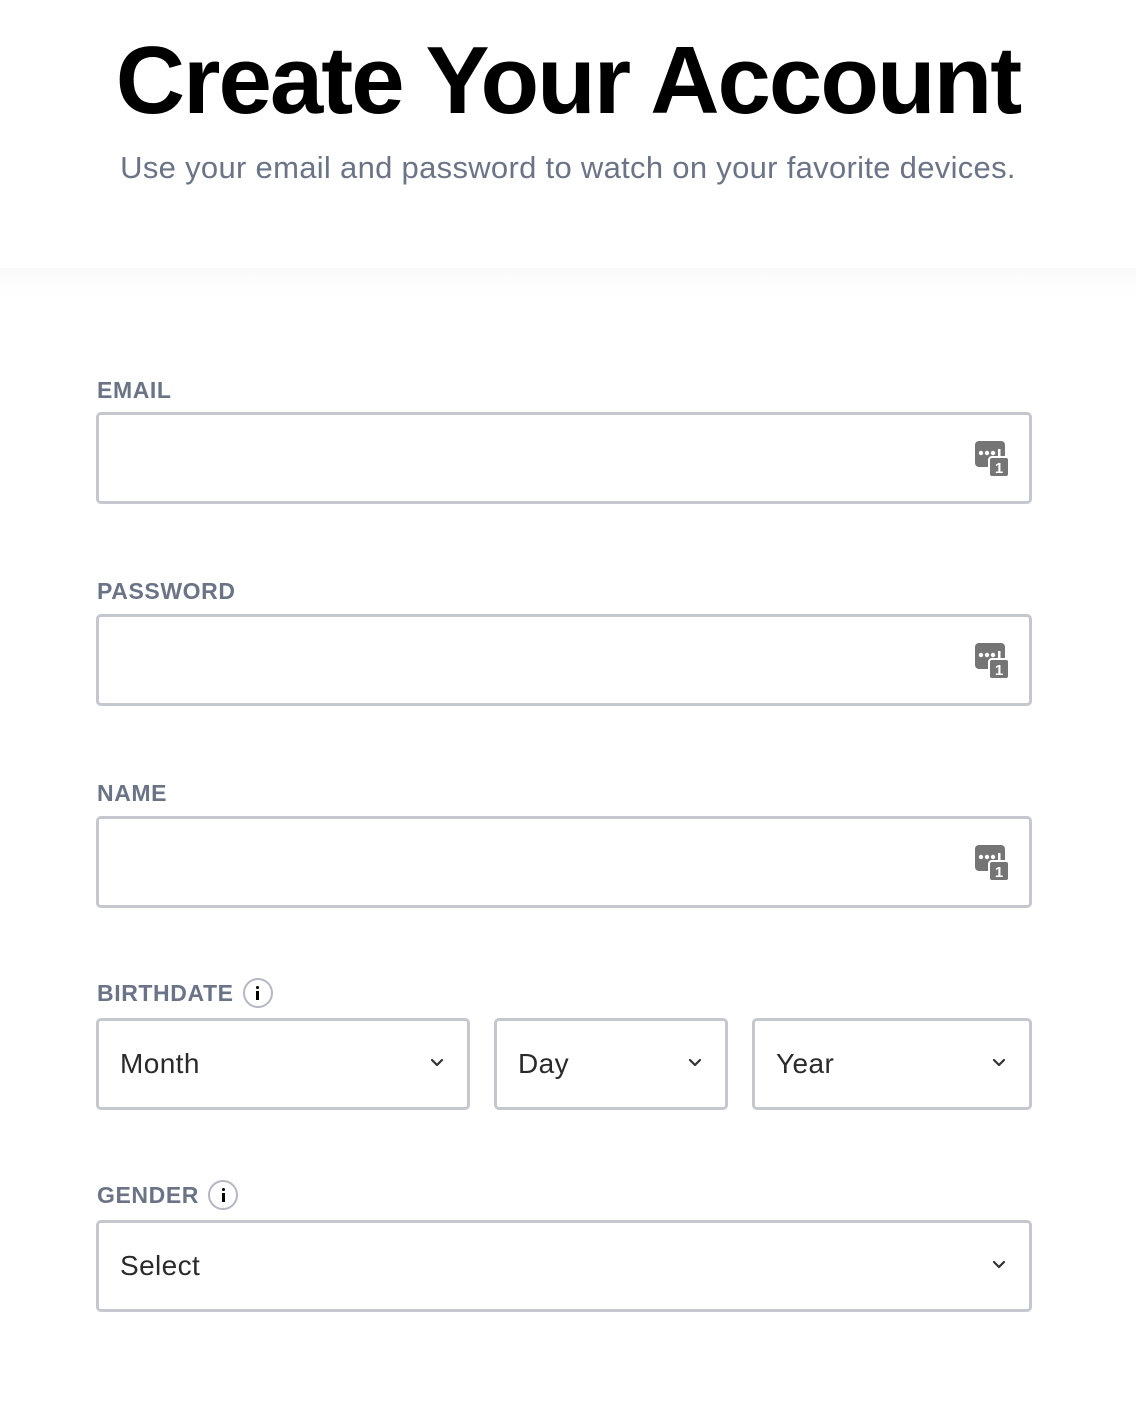  What do you see at coordinates (160, 1063) in the screenshot?
I see `birth-month-value: Month` at bounding box center [160, 1063].